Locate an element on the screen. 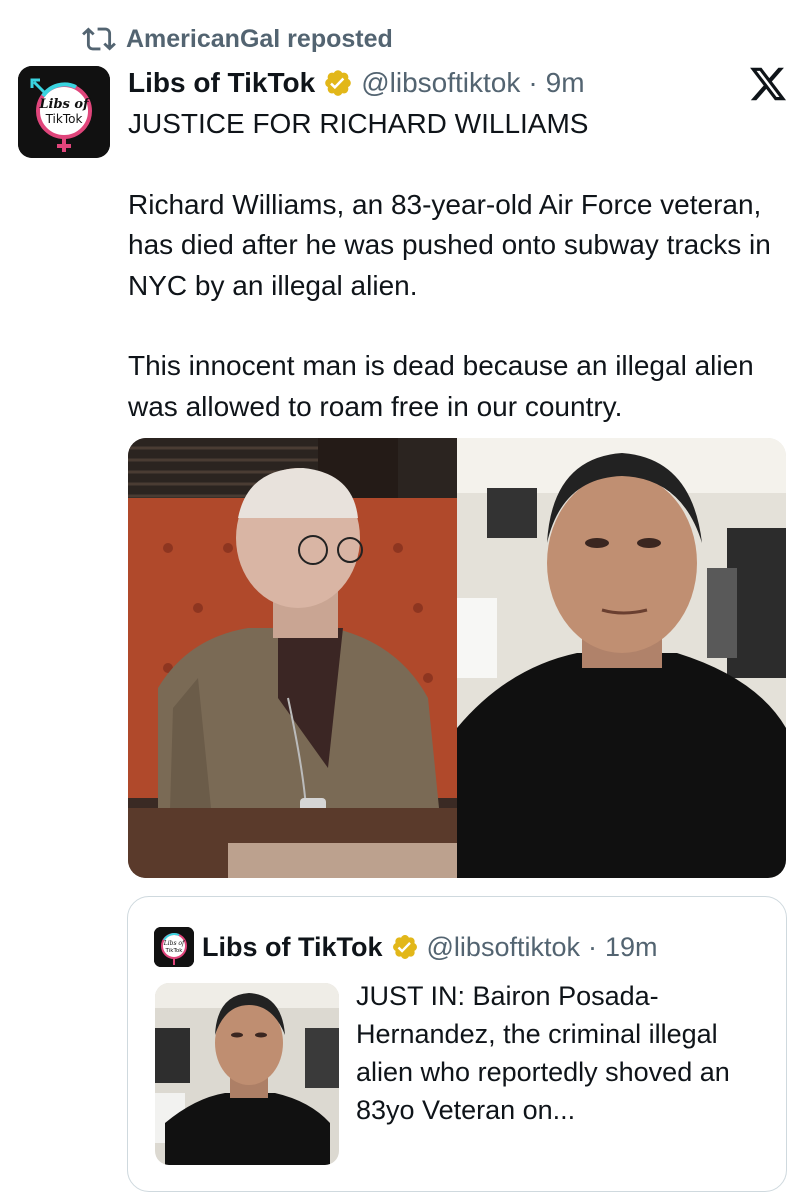 The height and width of the screenshot is (1200, 805). libs-of-tiktok-logo-small: Libs of TikTok is located at coordinates (174, 947).